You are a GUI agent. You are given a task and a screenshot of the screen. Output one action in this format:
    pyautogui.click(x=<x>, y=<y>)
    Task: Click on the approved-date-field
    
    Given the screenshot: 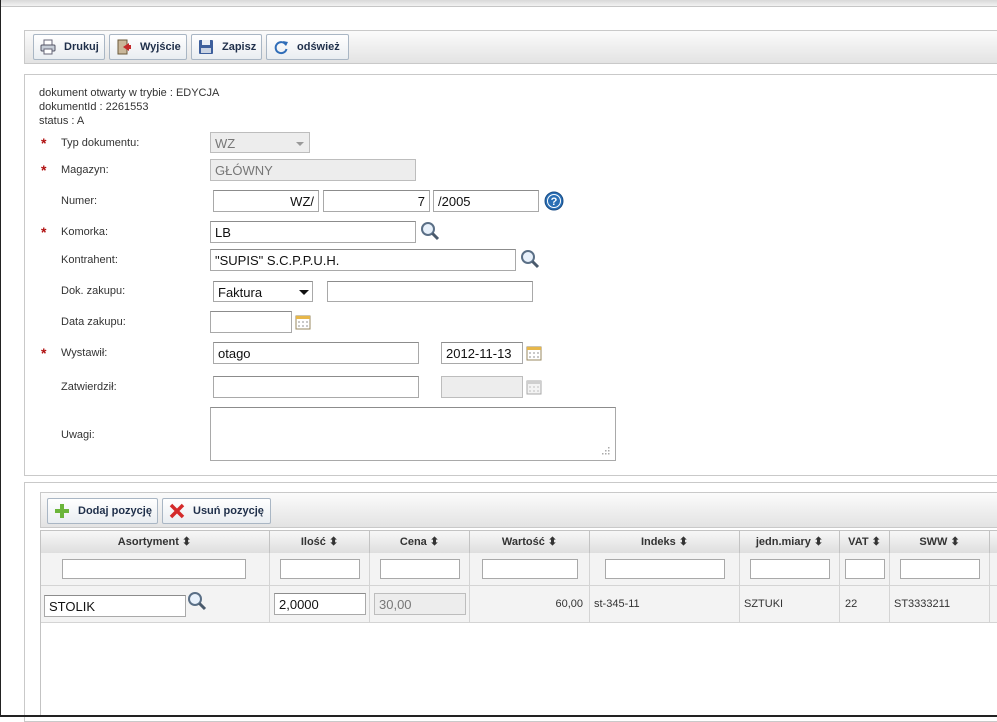 What is the action you would take?
    pyautogui.click(x=482, y=387)
    